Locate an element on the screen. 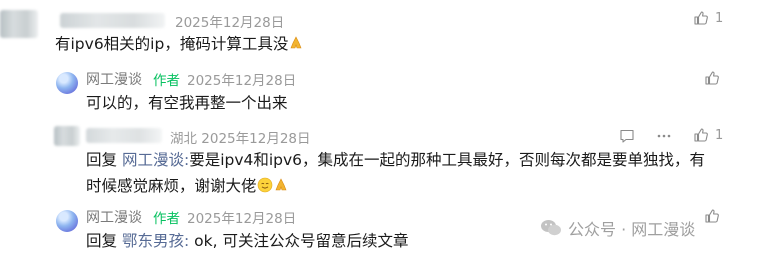  watermark: 公众号 · 网工漫谈 is located at coordinates (617, 228).